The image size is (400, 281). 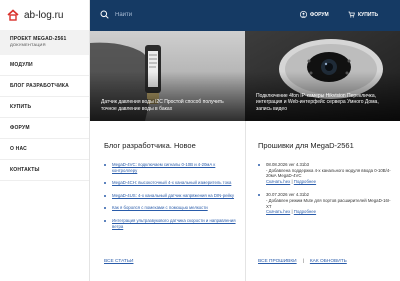 What do you see at coordinates (303, 14) in the screenshot?
I see `user-icon` at bounding box center [303, 14].